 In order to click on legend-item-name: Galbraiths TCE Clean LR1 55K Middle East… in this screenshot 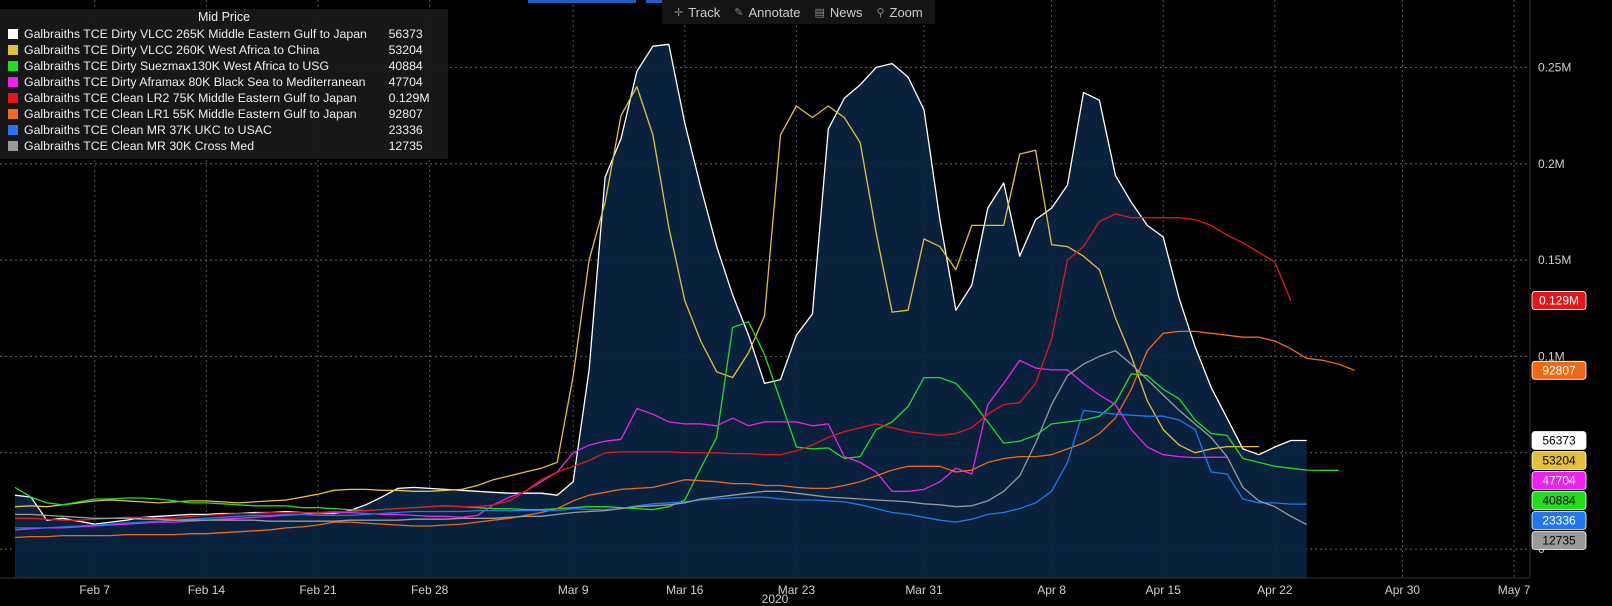, I will do `click(190, 114)`.